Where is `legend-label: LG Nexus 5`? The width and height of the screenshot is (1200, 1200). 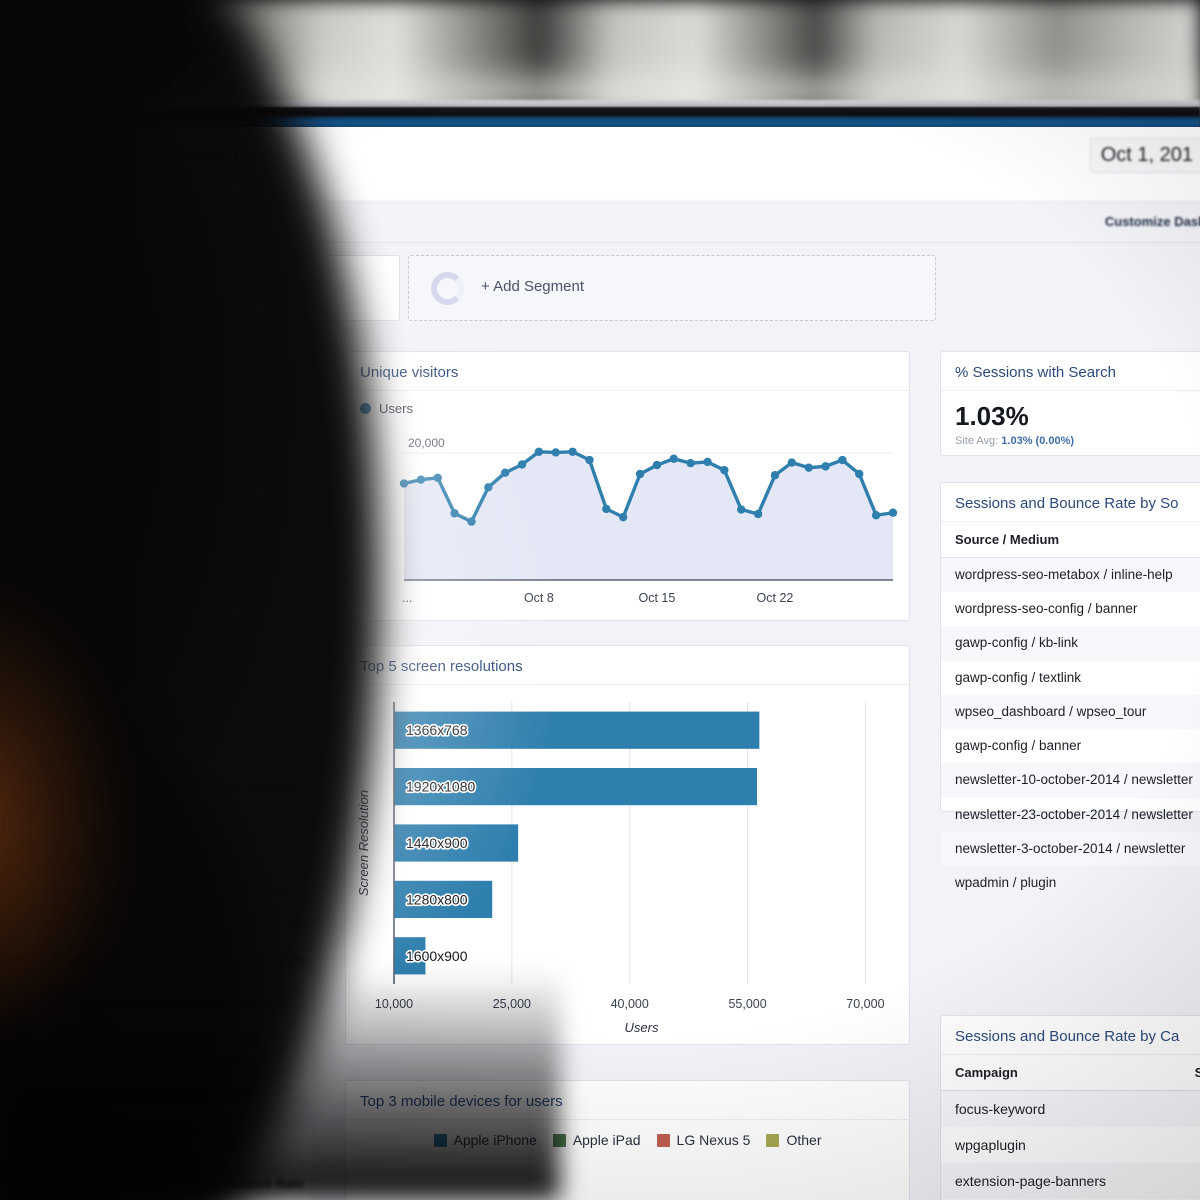
legend-label: LG Nexus 5 is located at coordinates (713, 1140).